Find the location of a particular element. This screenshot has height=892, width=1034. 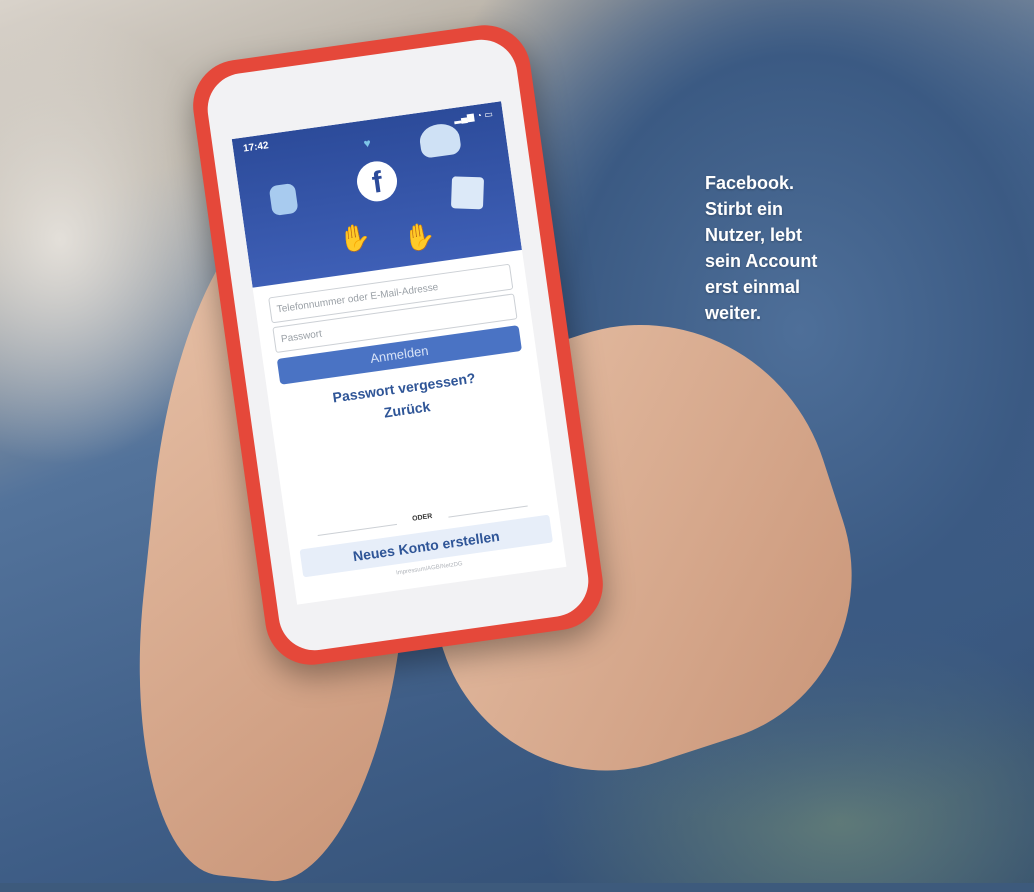

facebook-logo: f is located at coordinates (377, 181).